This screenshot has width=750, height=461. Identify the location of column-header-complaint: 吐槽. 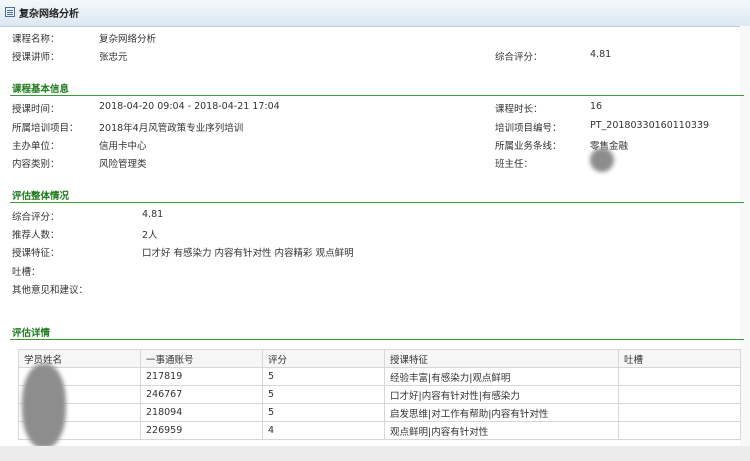
(679, 358).